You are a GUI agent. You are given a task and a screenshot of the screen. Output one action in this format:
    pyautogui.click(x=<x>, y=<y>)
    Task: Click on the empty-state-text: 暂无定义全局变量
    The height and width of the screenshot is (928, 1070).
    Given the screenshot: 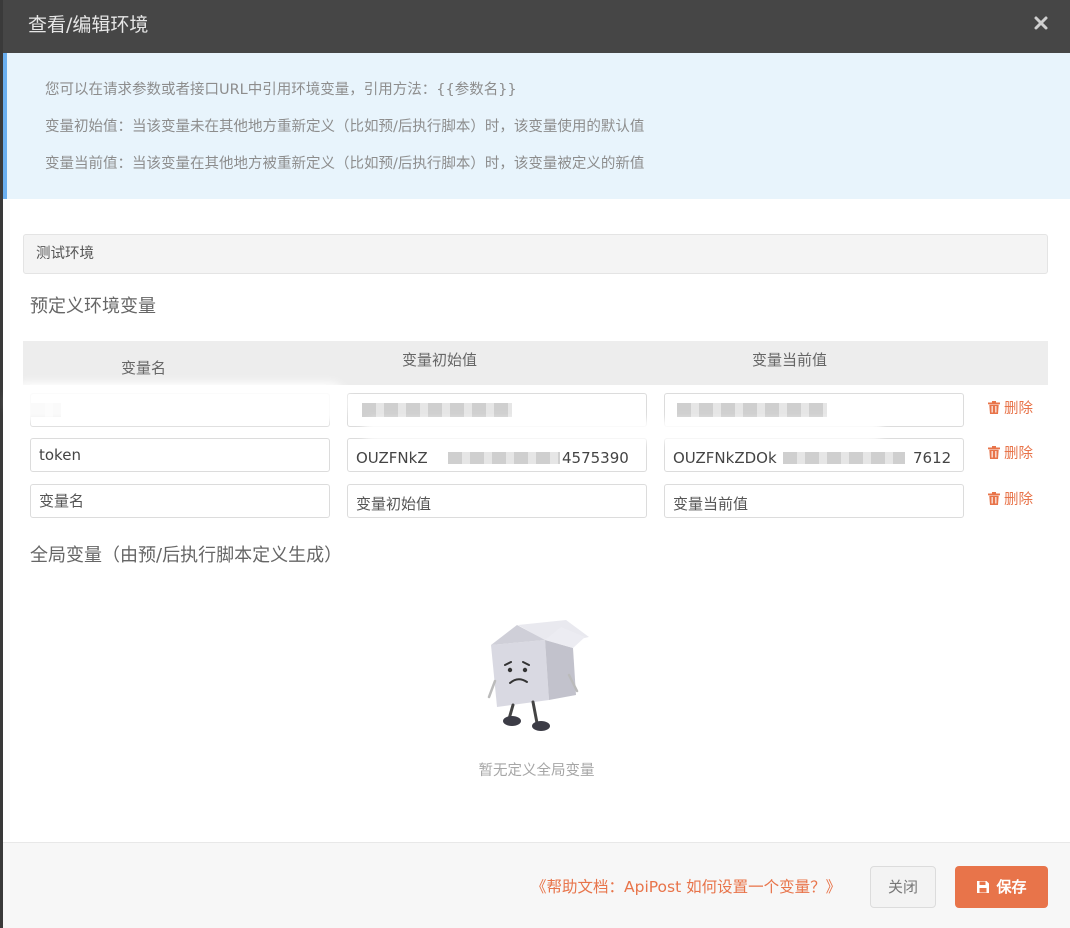 What is the action you would take?
    pyautogui.click(x=536, y=771)
    